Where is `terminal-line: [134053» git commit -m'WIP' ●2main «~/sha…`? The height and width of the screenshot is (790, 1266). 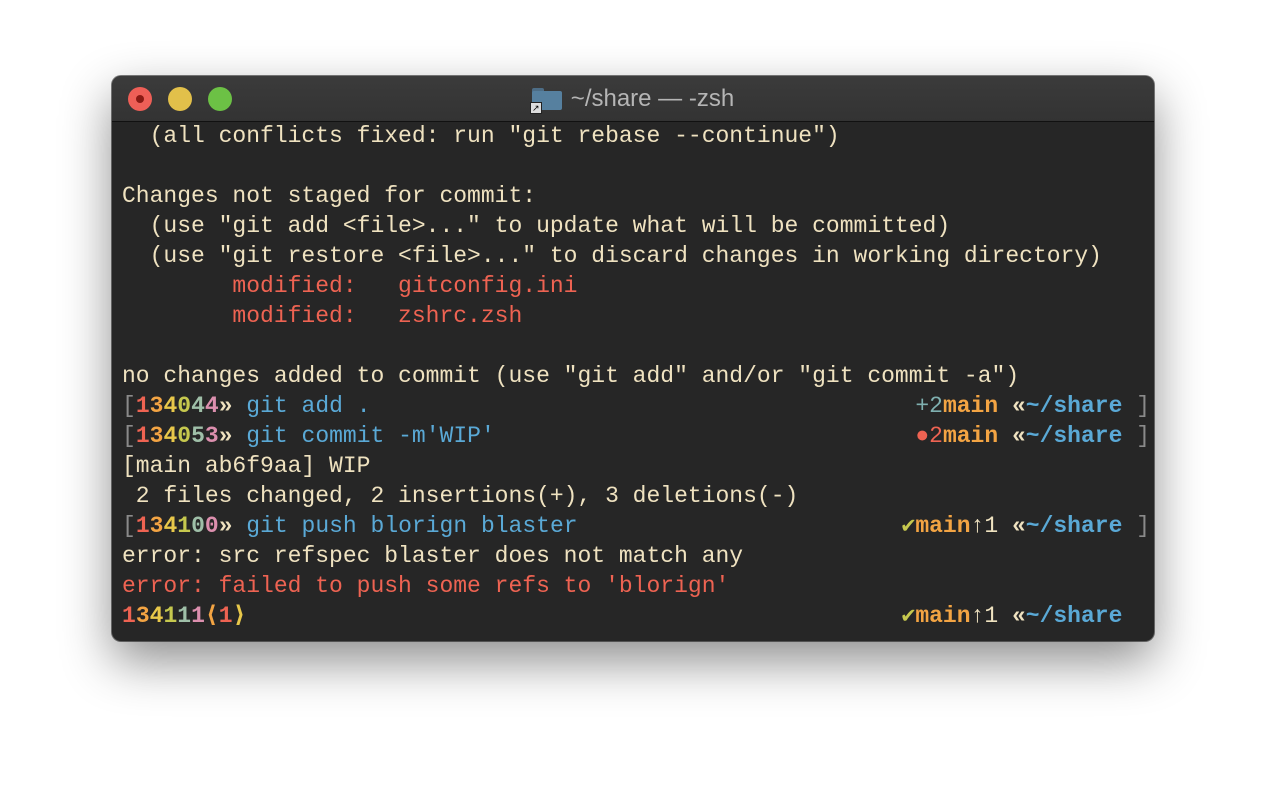 terminal-line: [134053» git commit -m'WIP' ●2main «~/sha… is located at coordinates (636, 436).